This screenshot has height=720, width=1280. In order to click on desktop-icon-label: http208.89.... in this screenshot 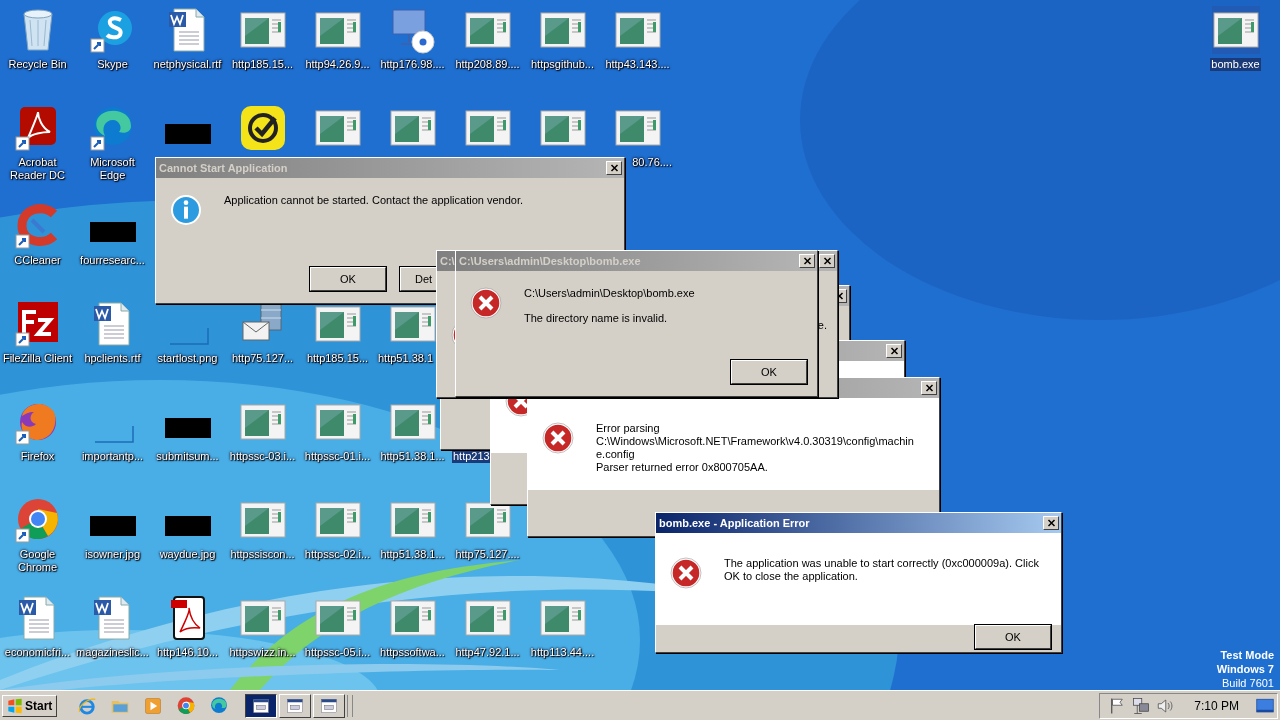, I will do `click(487, 64)`.